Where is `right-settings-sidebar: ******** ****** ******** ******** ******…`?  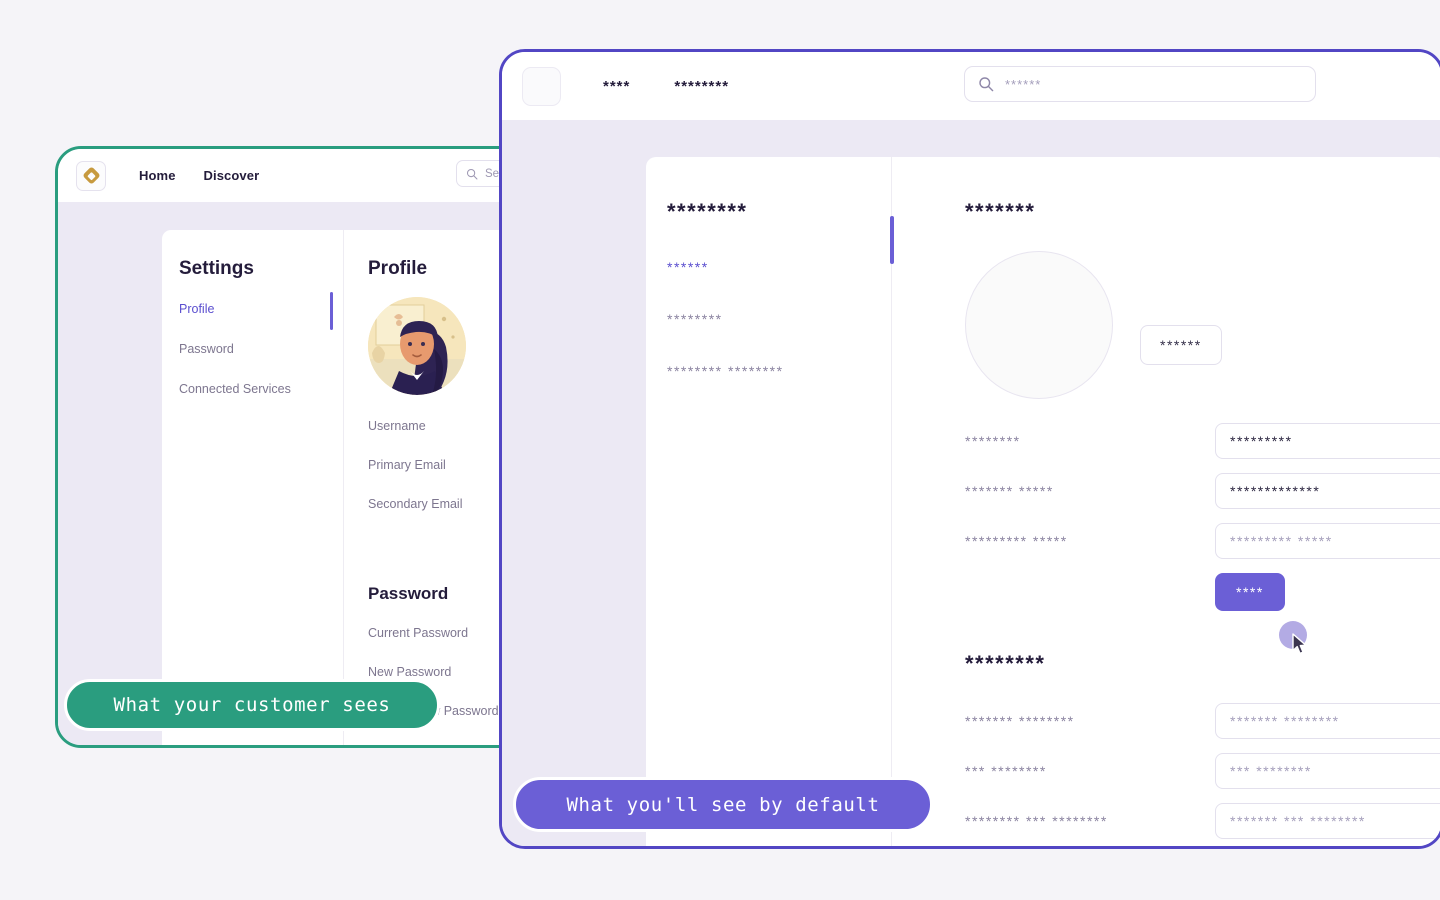
right-settings-sidebar: ******** ****** ******** ******** ******… is located at coordinates (770, 501).